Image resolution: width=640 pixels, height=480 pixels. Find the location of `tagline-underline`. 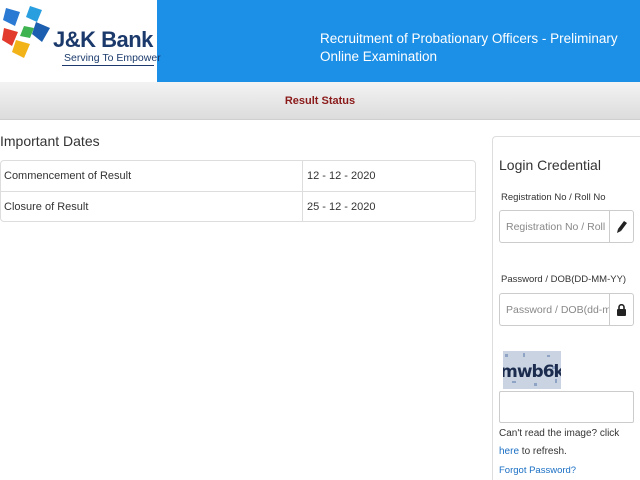

tagline-underline is located at coordinates (108, 65).